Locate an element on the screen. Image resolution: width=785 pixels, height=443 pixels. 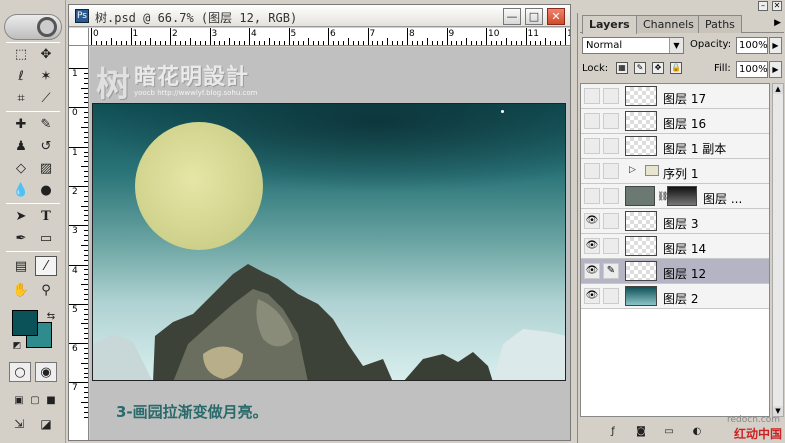
layer-row: 👁 图层 14 is located at coordinates (675, 246).